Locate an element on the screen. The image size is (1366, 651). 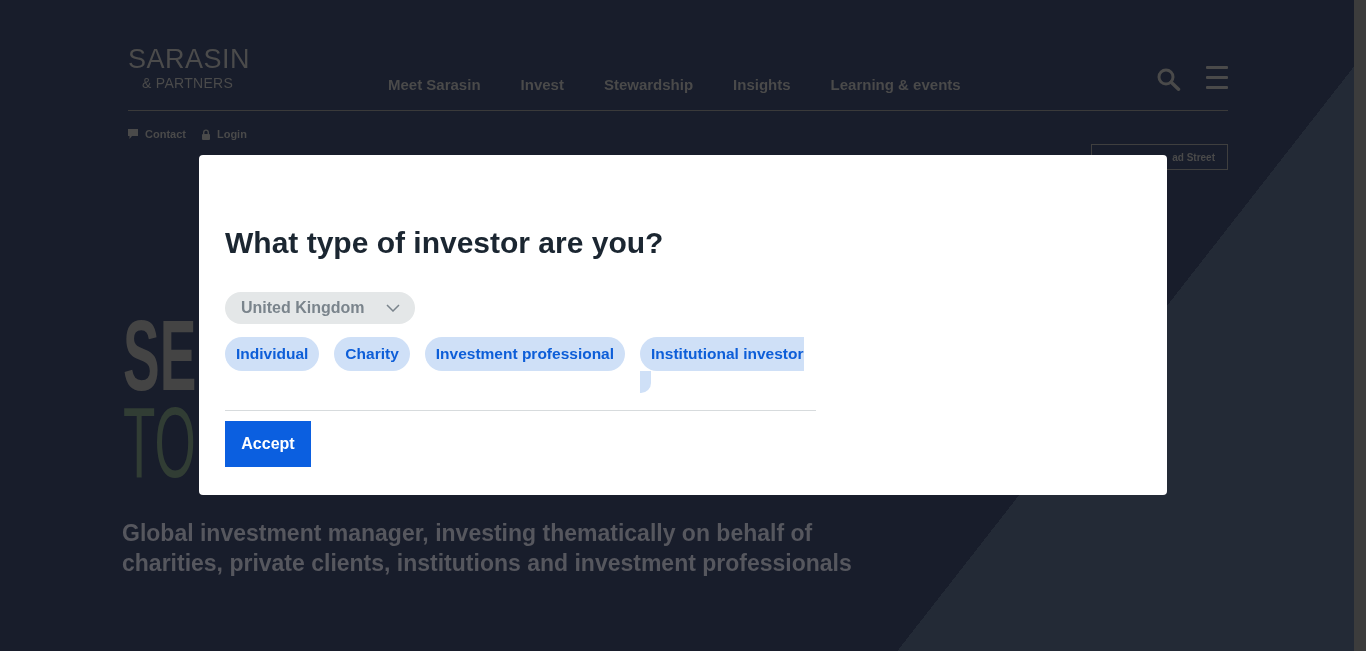
accept-button: Accept is located at coordinates (268, 444).